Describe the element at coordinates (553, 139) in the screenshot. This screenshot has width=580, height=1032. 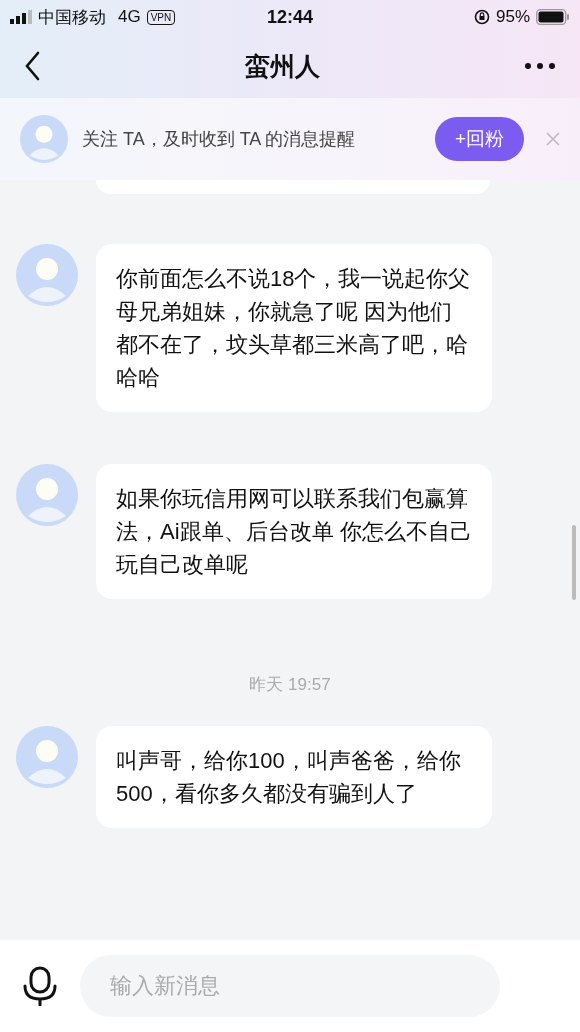
I see `close-icon` at that location.